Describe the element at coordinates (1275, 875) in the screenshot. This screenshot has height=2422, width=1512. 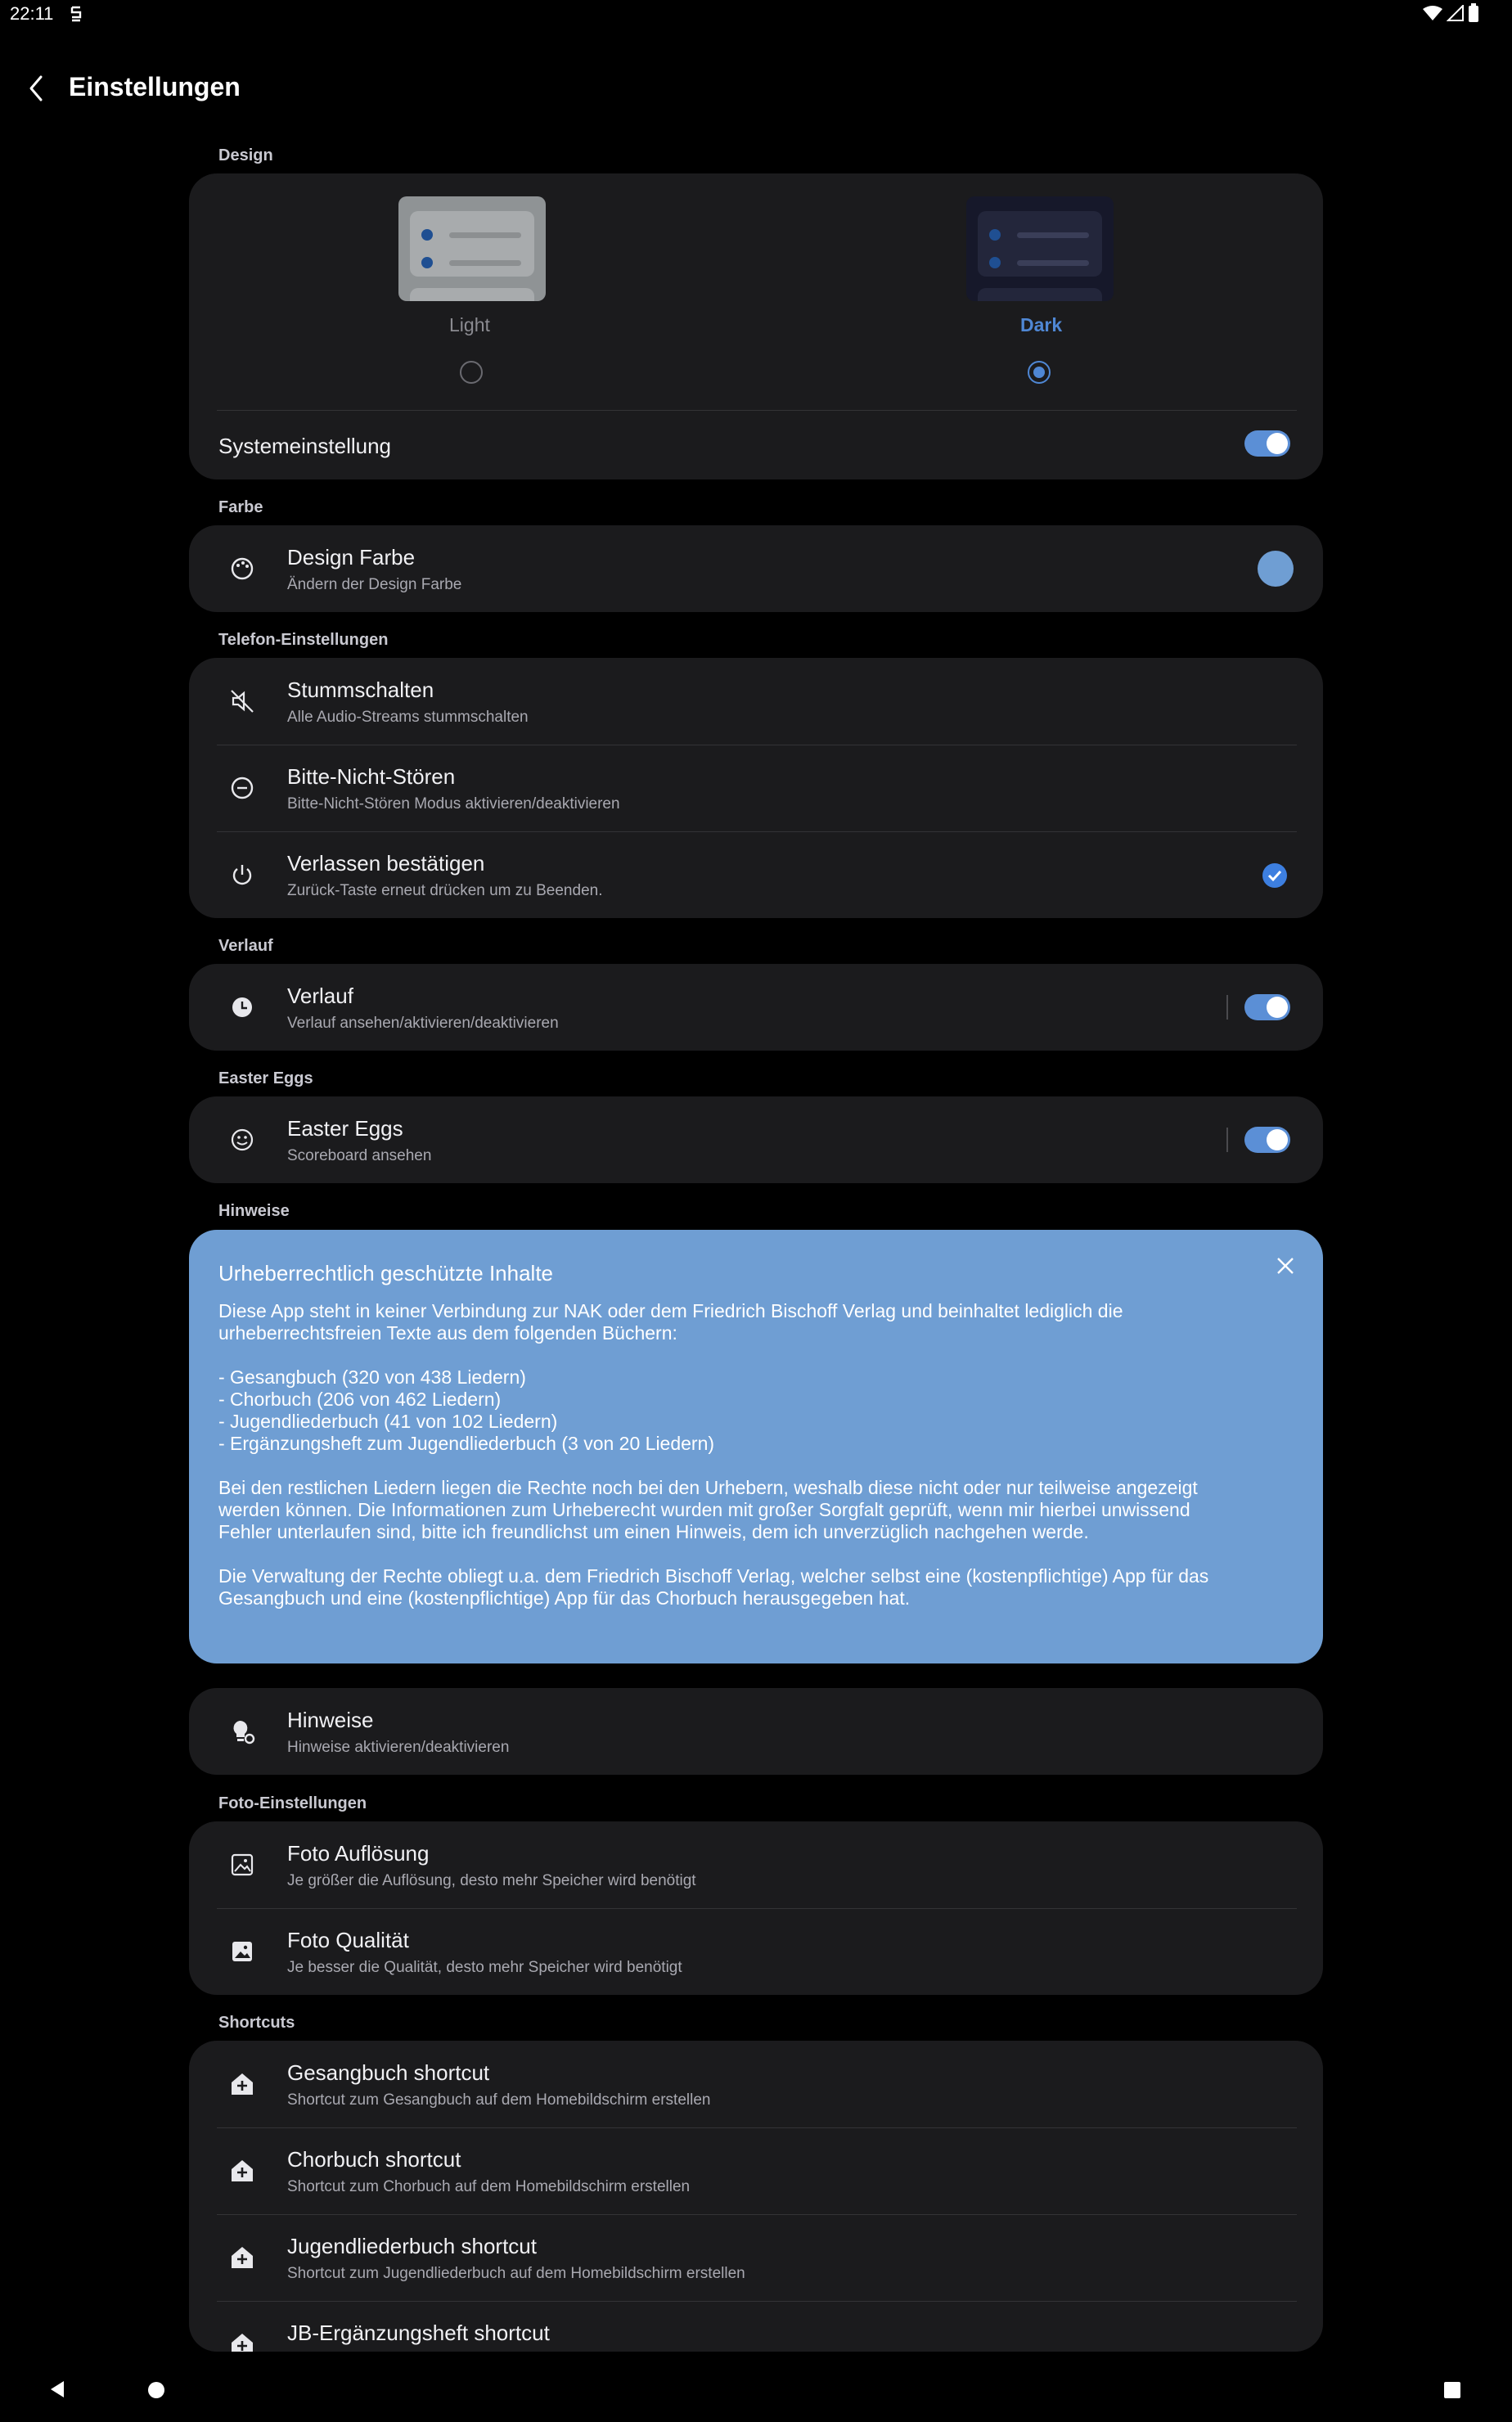
I see `confirm-exit-checkbox` at that location.